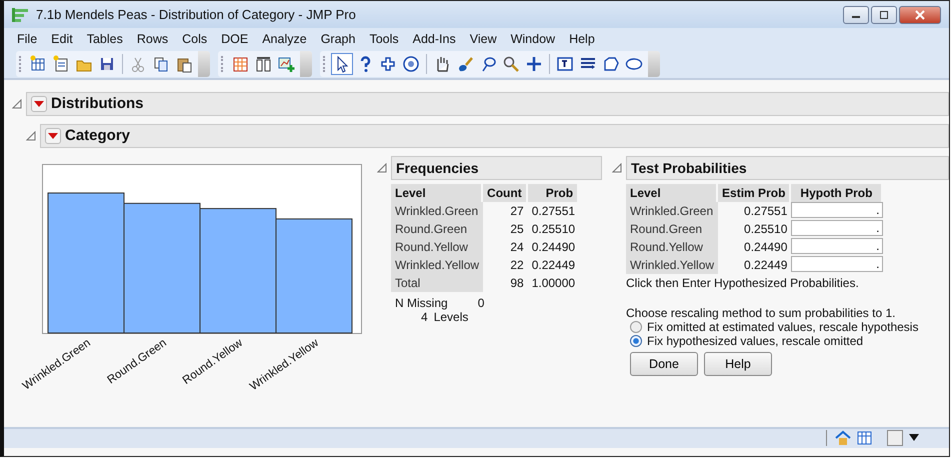 This screenshot has height=459, width=952. I want to click on n-missing-label: N Missing, so click(421, 303).